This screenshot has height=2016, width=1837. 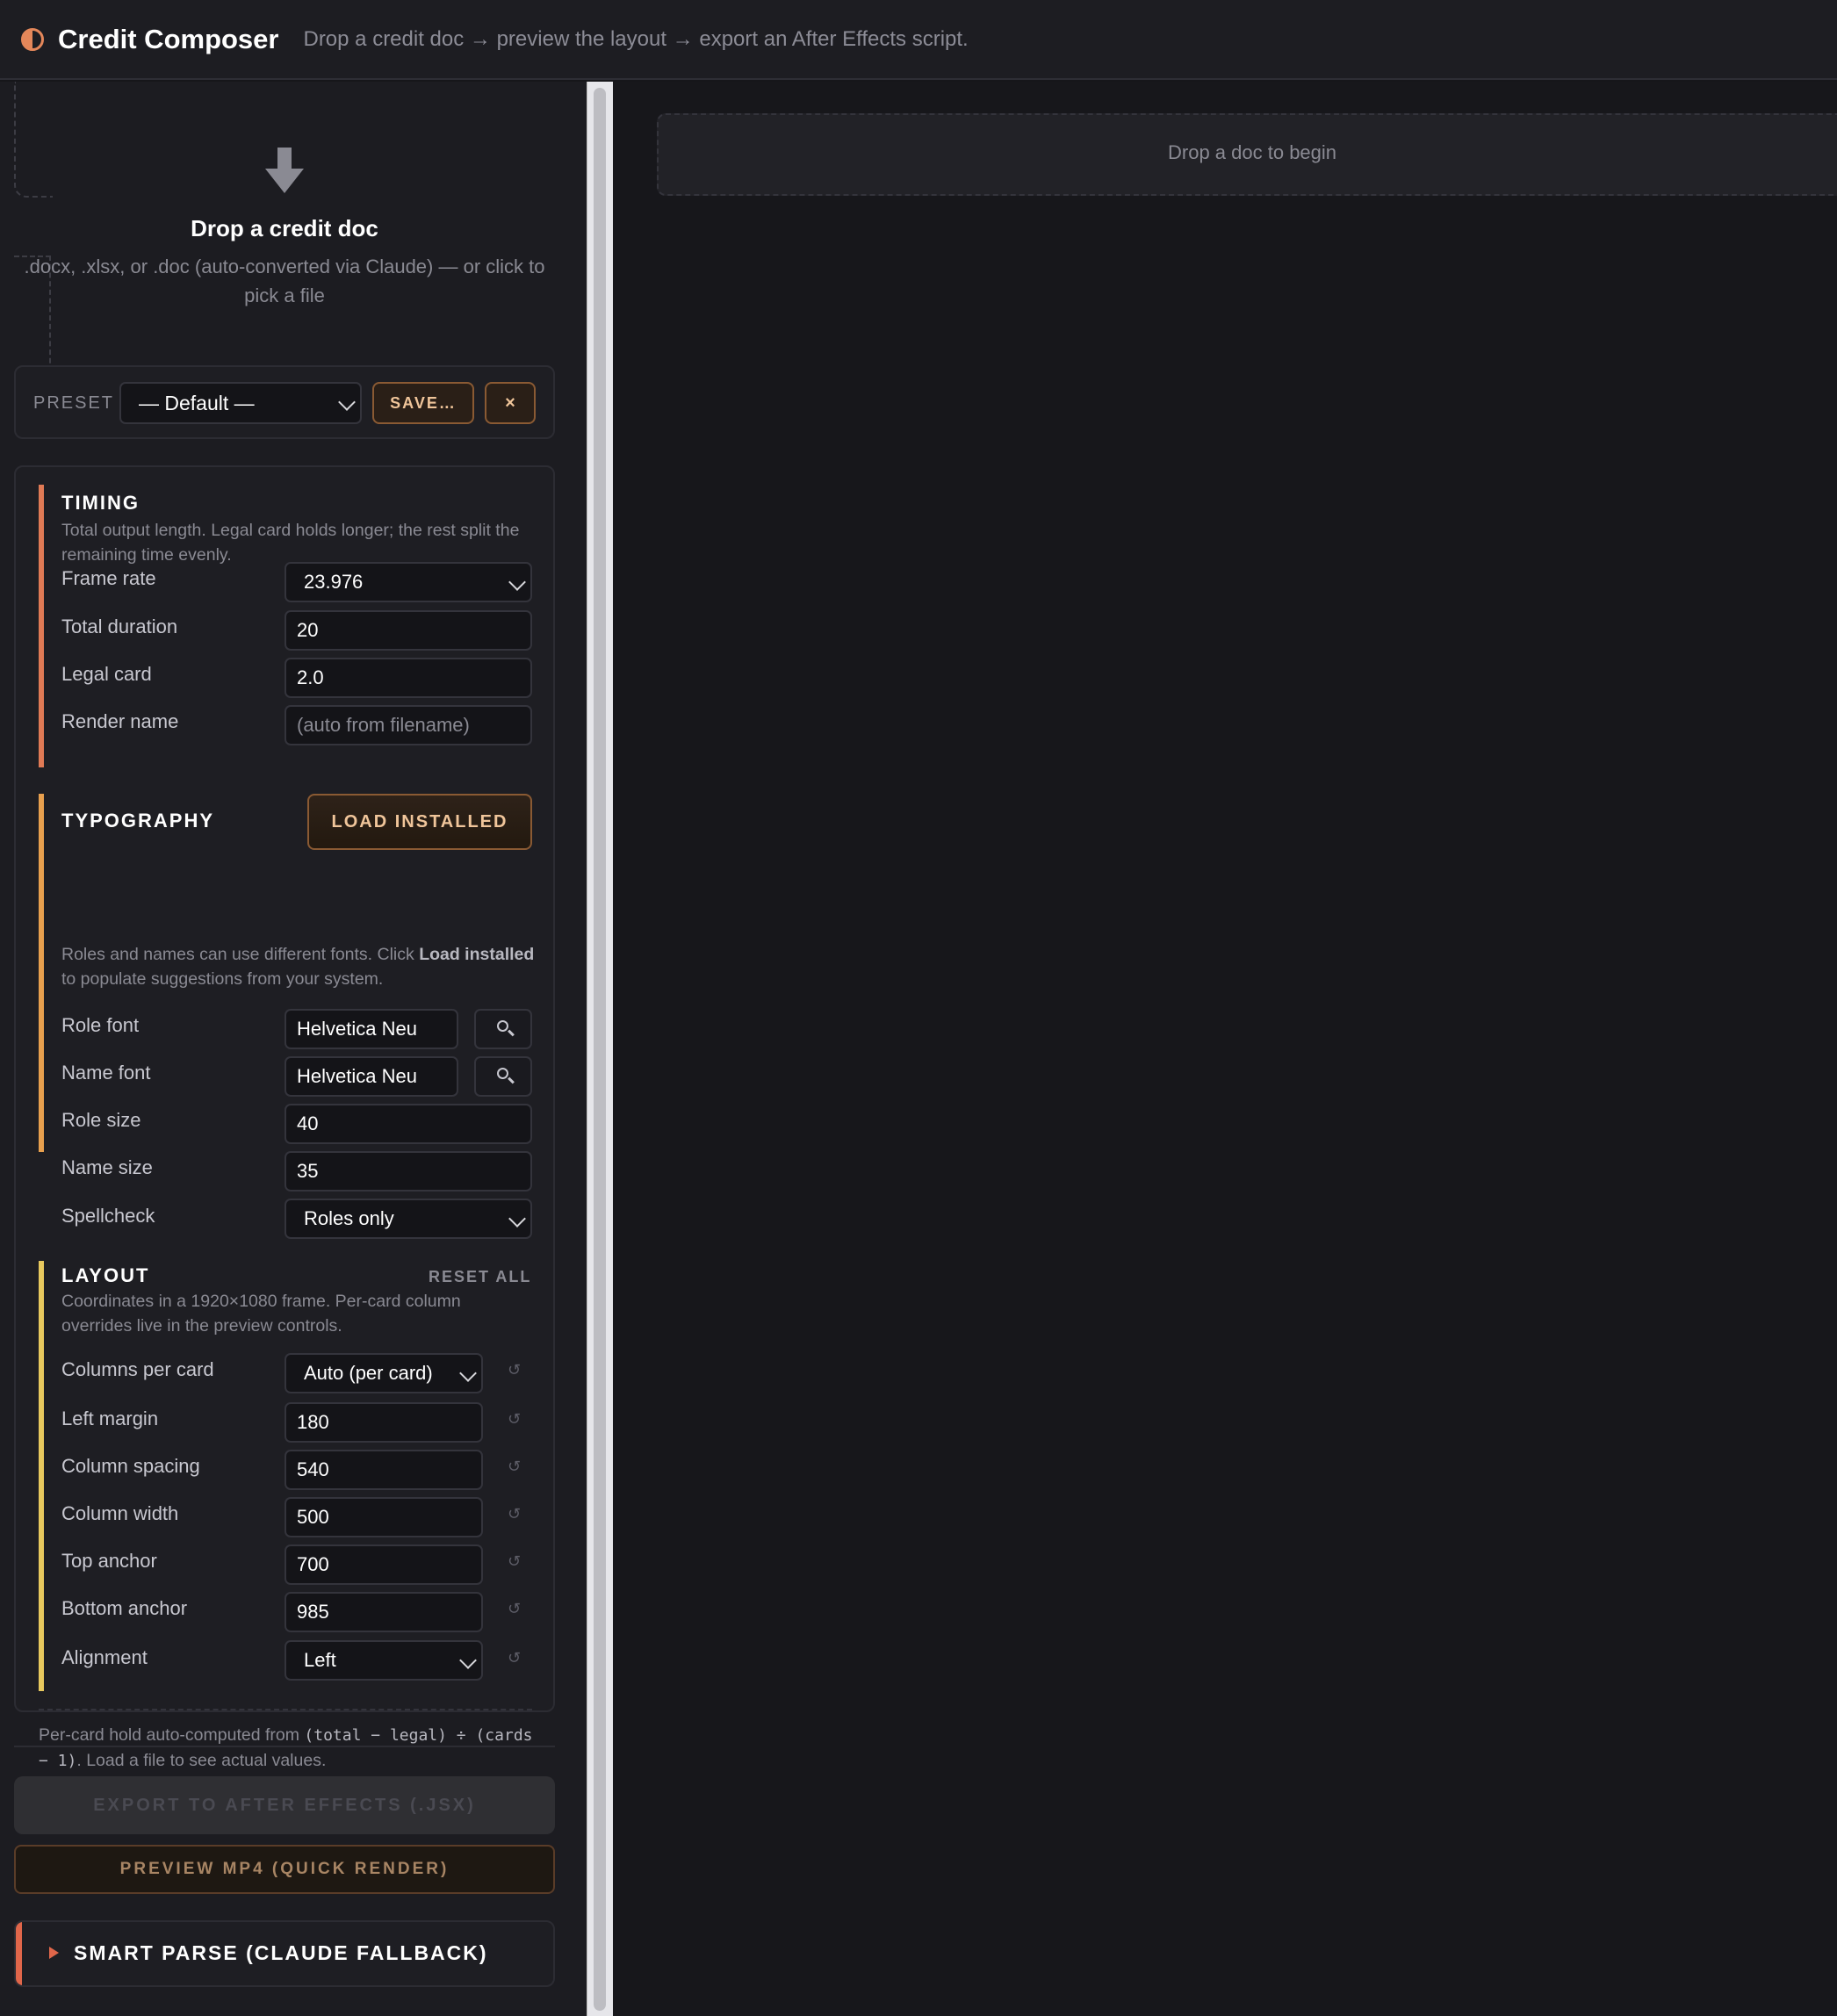 What do you see at coordinates (369, 1373) in the screenshot?
I see `columns-per-card-value: Auto (per card)` at bounding box center [369, 1373].